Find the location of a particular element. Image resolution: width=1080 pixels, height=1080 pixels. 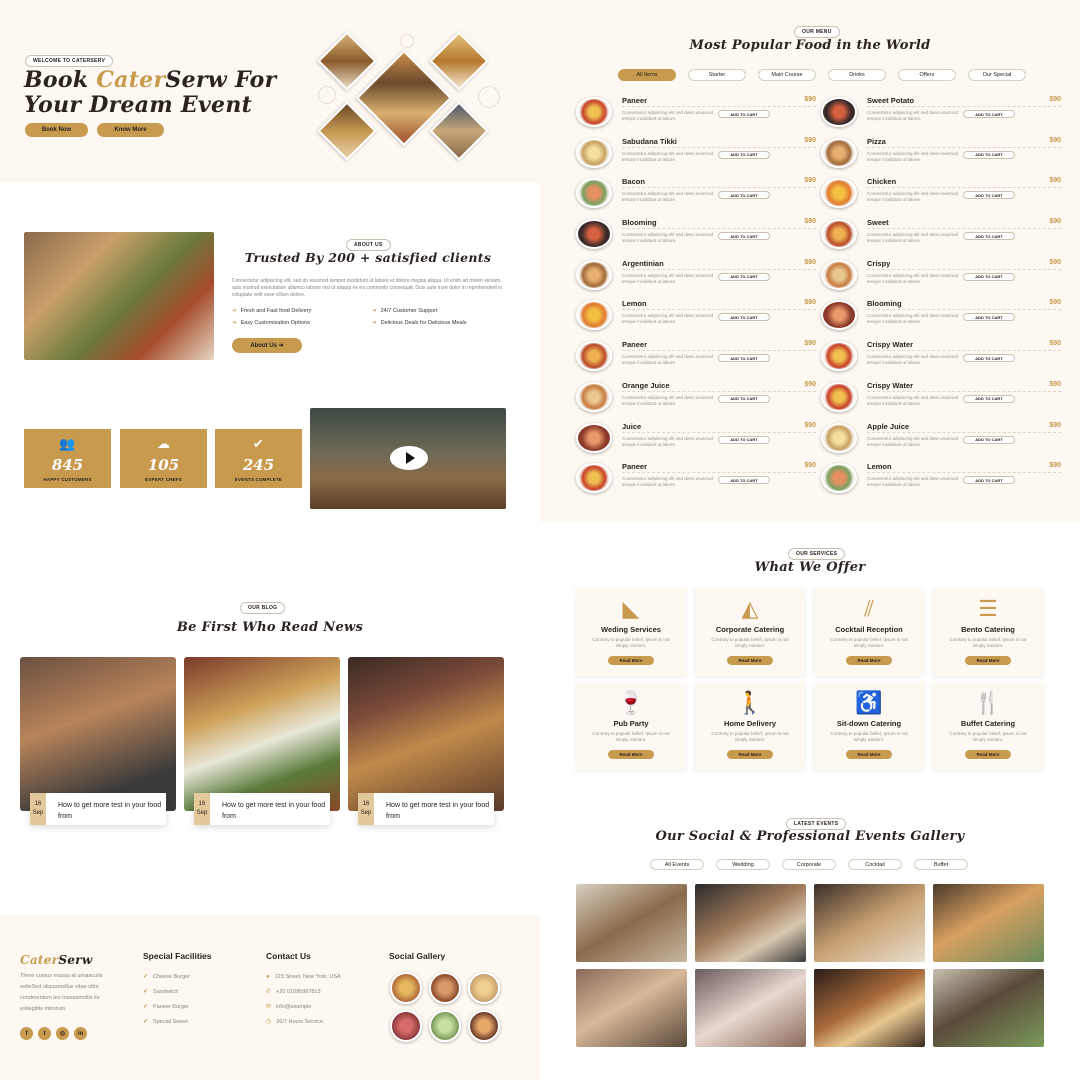

contact-email: ✉ info@example is located at coordinates (303, 1006).